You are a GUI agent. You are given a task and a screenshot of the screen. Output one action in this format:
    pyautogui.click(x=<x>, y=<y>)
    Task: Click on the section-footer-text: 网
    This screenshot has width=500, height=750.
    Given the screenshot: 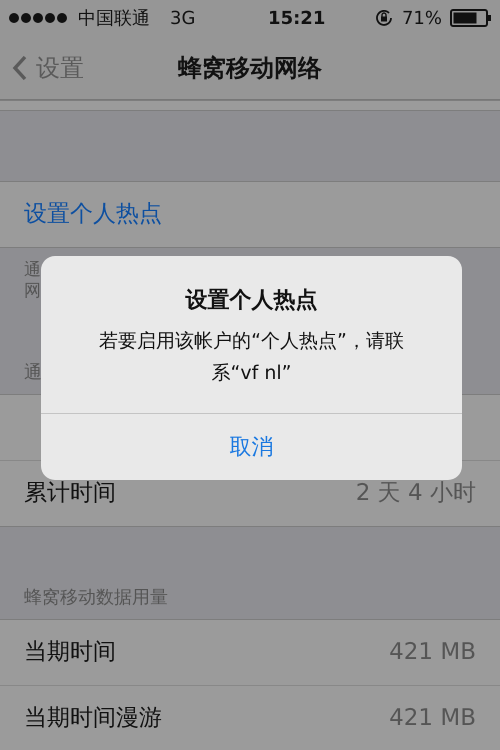 What is the action you would take?
    pyautogui.click(x=32, y=291)
    